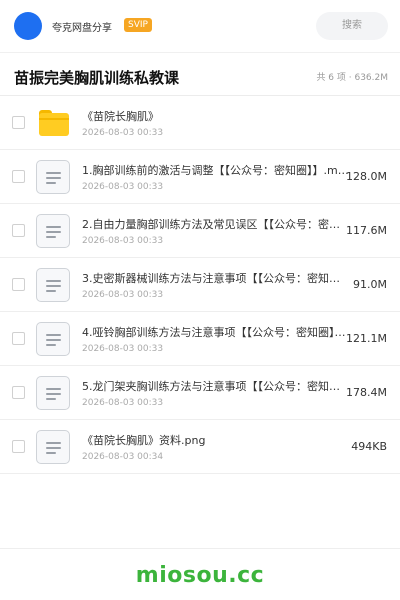 Image resolution: width=400 pixels, height=600 pixels. Describe the element at coordinates (97, 78) in the screenshot. I see `page-title: 苗振完美胸肌训练私教课` at that location.